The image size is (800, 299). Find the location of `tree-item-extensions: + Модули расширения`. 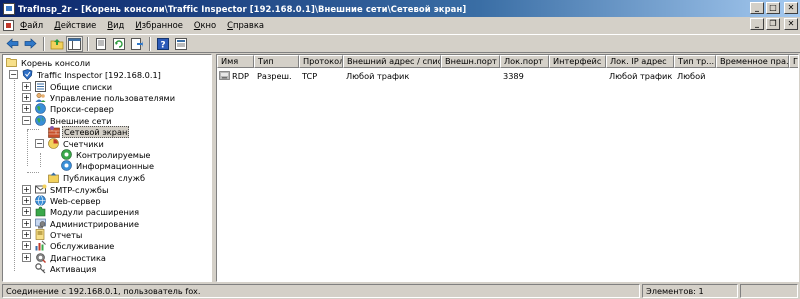

tree-item-extensions: + Модули расширения is located at coordinates (81, 211).